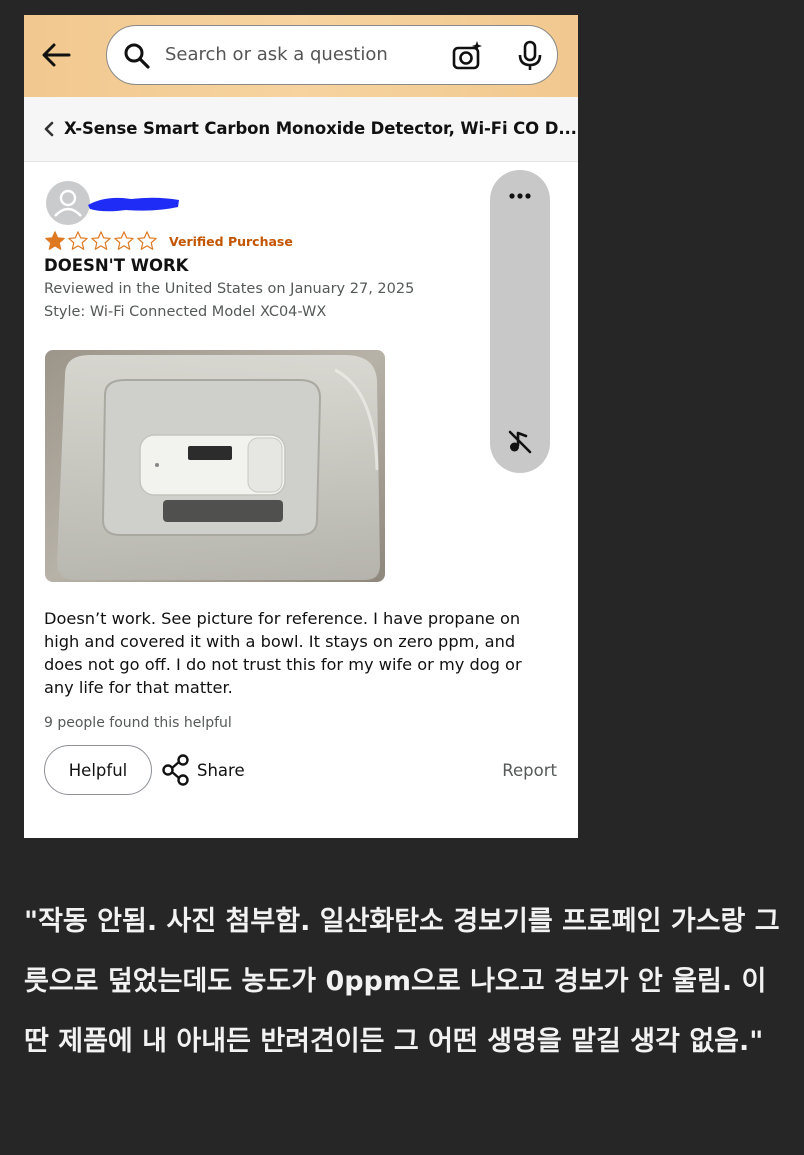  Describe the element at coordinates (116, 265) in the screenshot. I see `review-title: DOESN'T WORK` at that location.